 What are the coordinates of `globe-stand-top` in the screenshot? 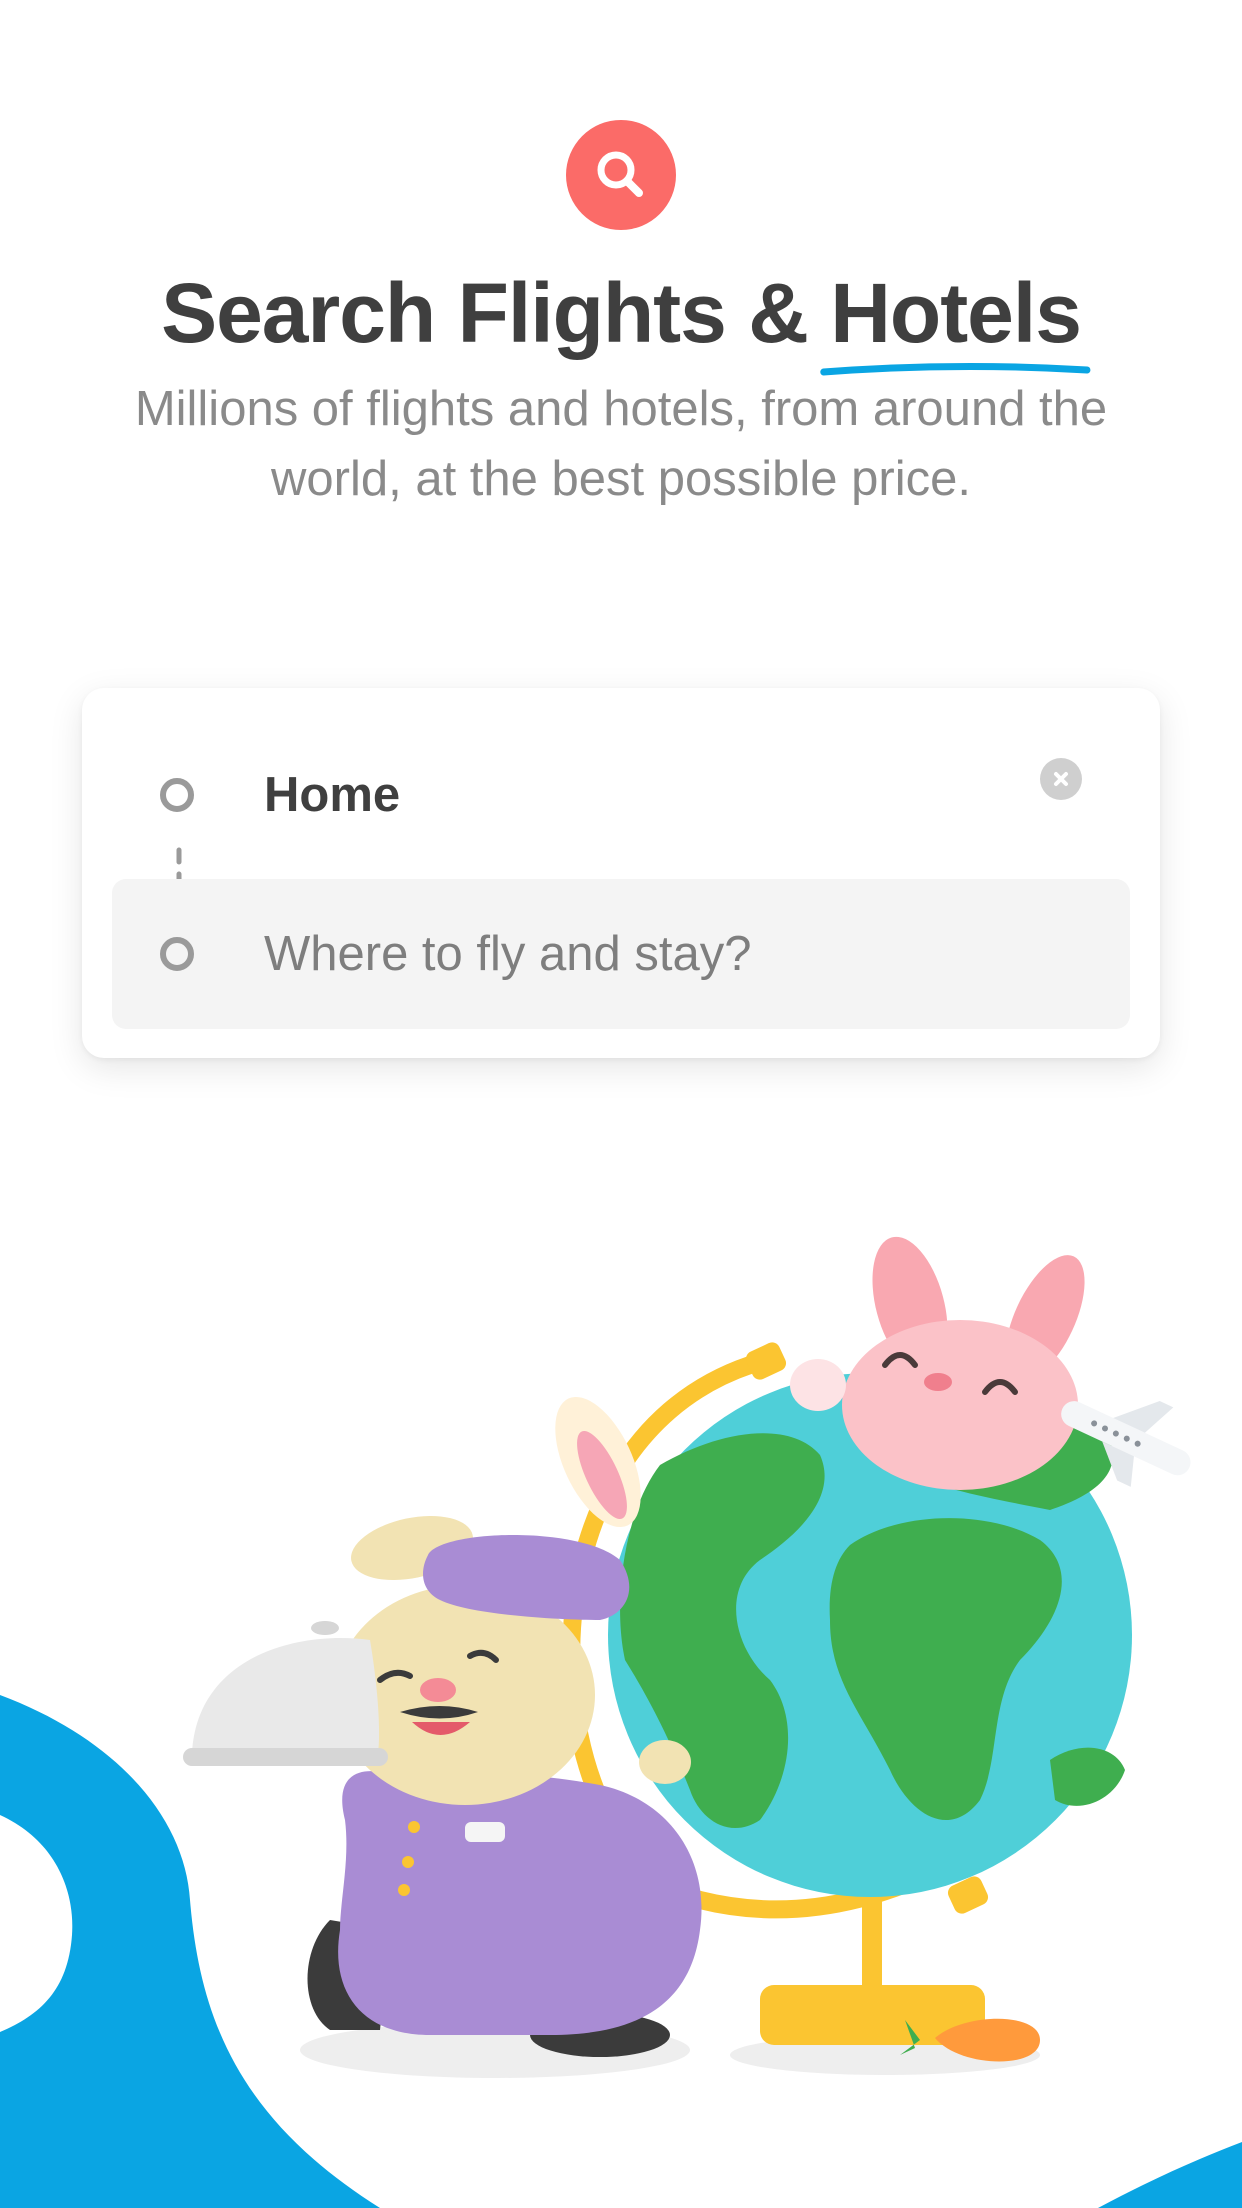 It's located at (766, 1361).